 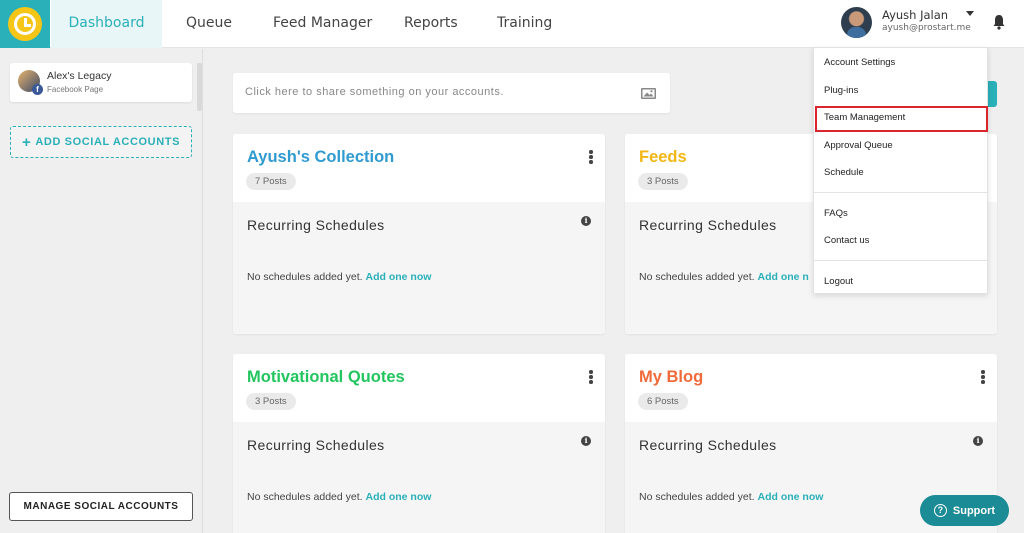 I want to click on question-icon: ?, so click(x=940, y=510).